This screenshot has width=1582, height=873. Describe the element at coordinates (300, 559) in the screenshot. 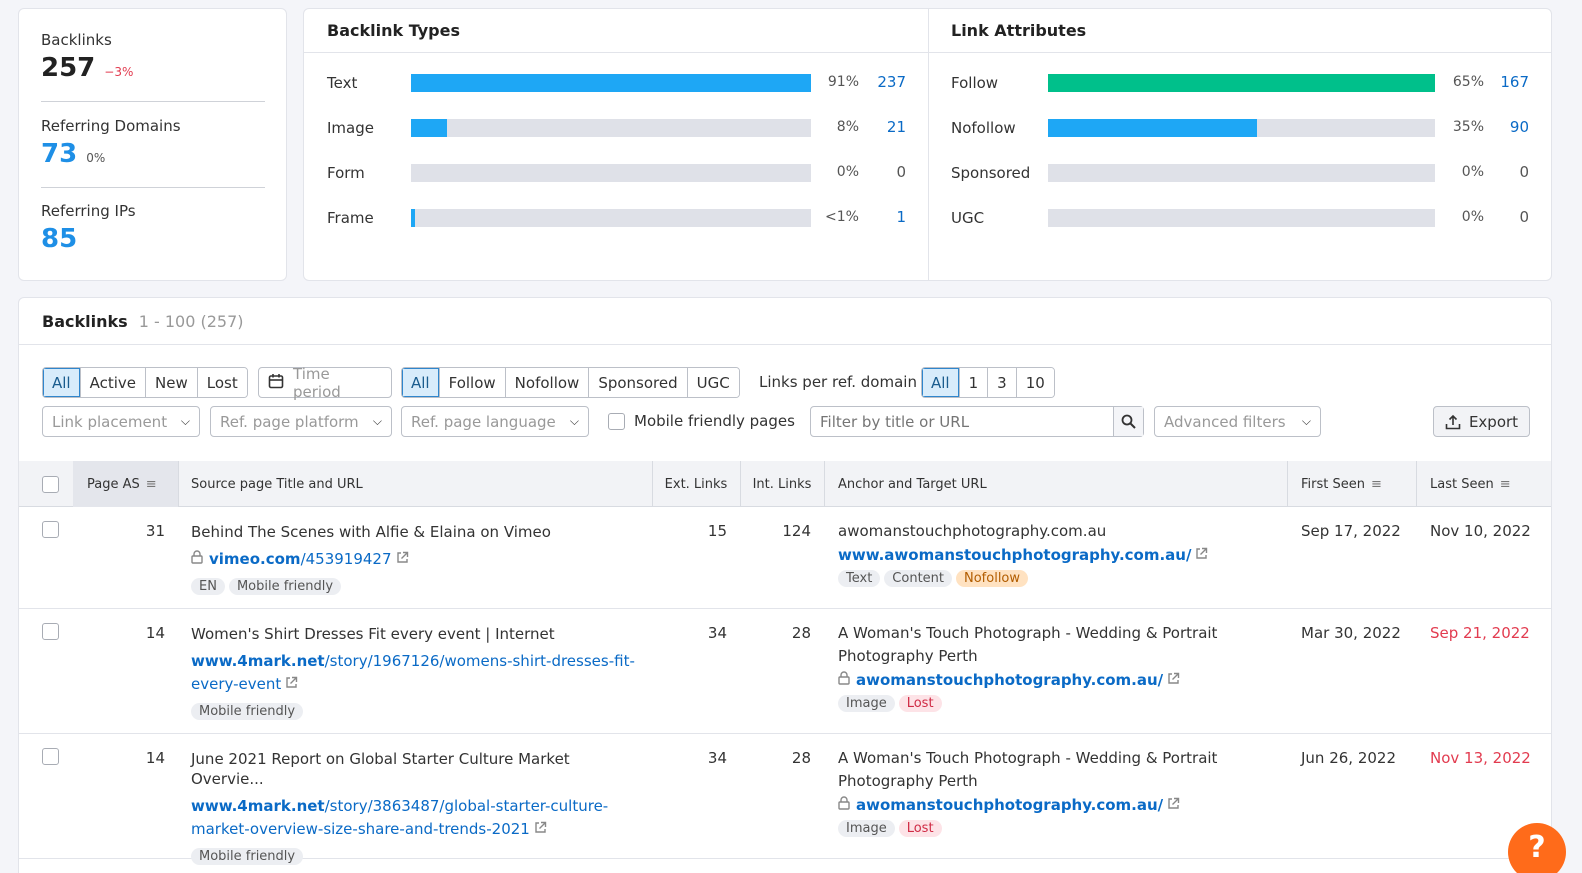

I see `source-url: vimeo.com/453919427` at that location.